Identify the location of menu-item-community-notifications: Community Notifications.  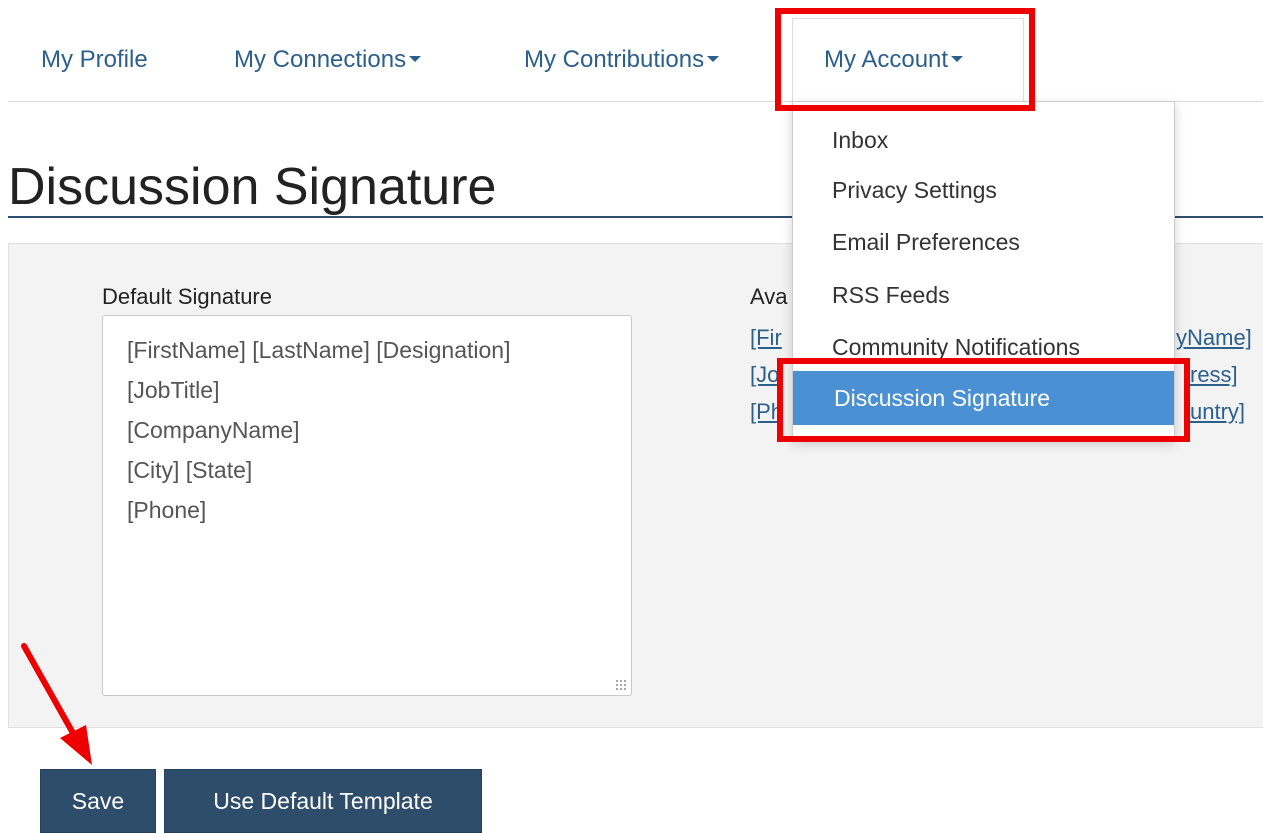
(956, 347).